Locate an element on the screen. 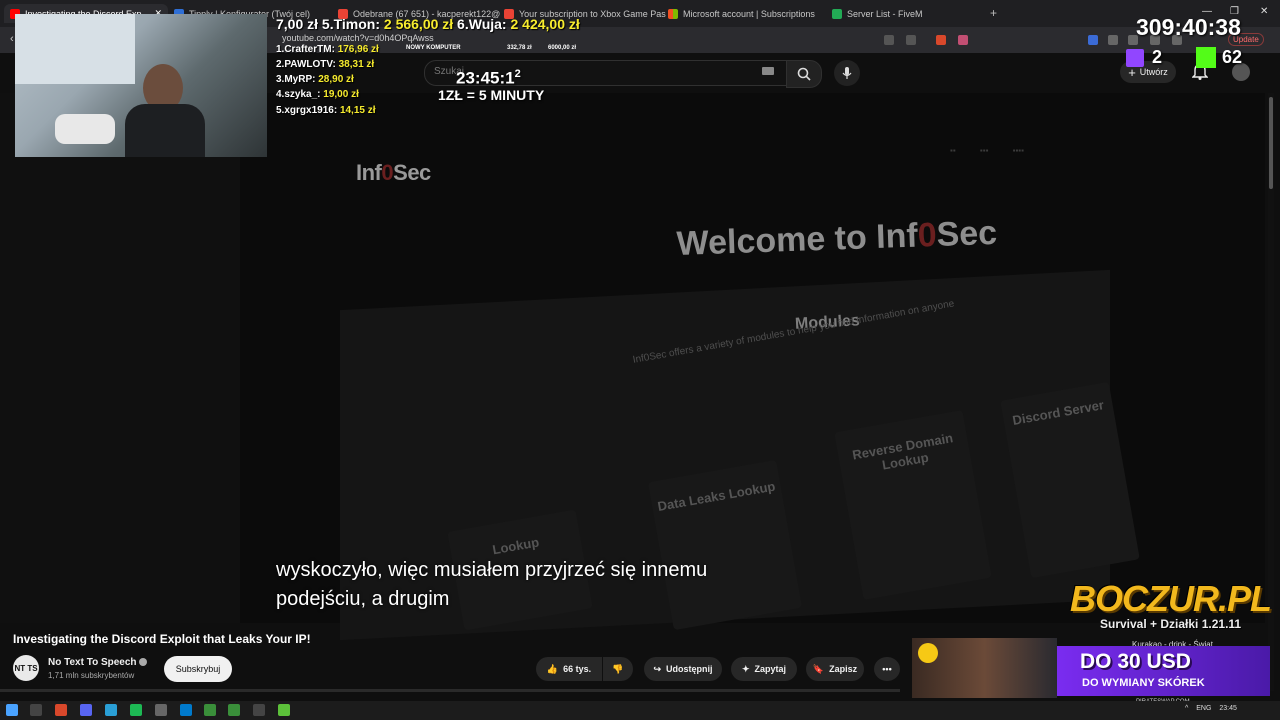  webcam-window-light is located at coordinates (75, 49).